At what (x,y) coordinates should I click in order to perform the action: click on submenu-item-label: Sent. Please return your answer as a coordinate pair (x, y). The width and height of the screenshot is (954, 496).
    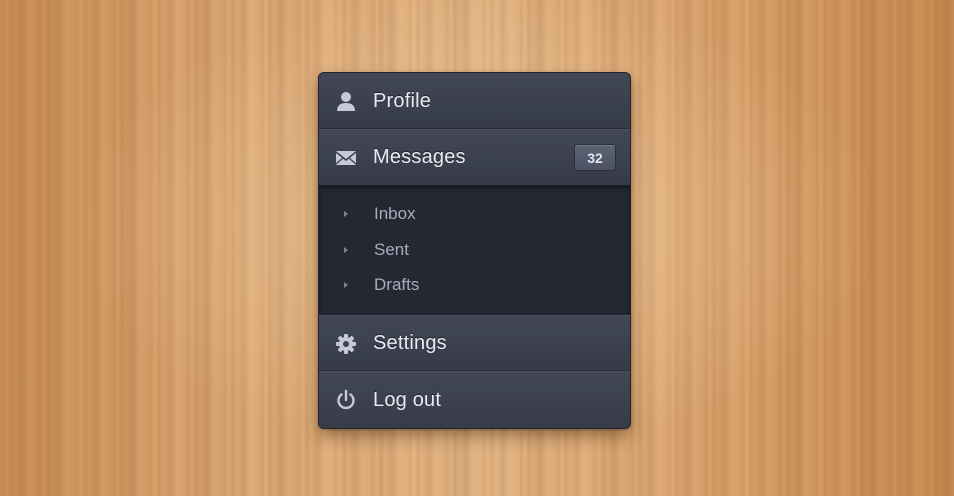
    Looking at the image, I should click on (391, 249).